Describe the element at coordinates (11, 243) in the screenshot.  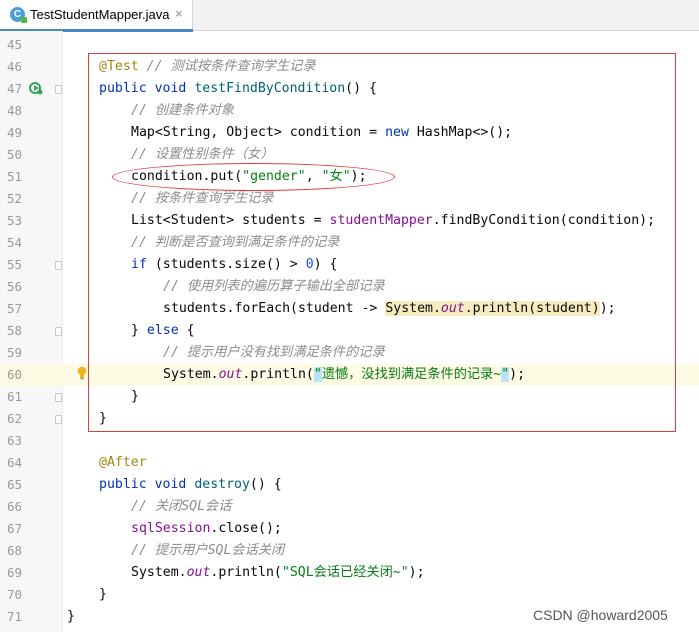
I see `line-number: 54` at that location.